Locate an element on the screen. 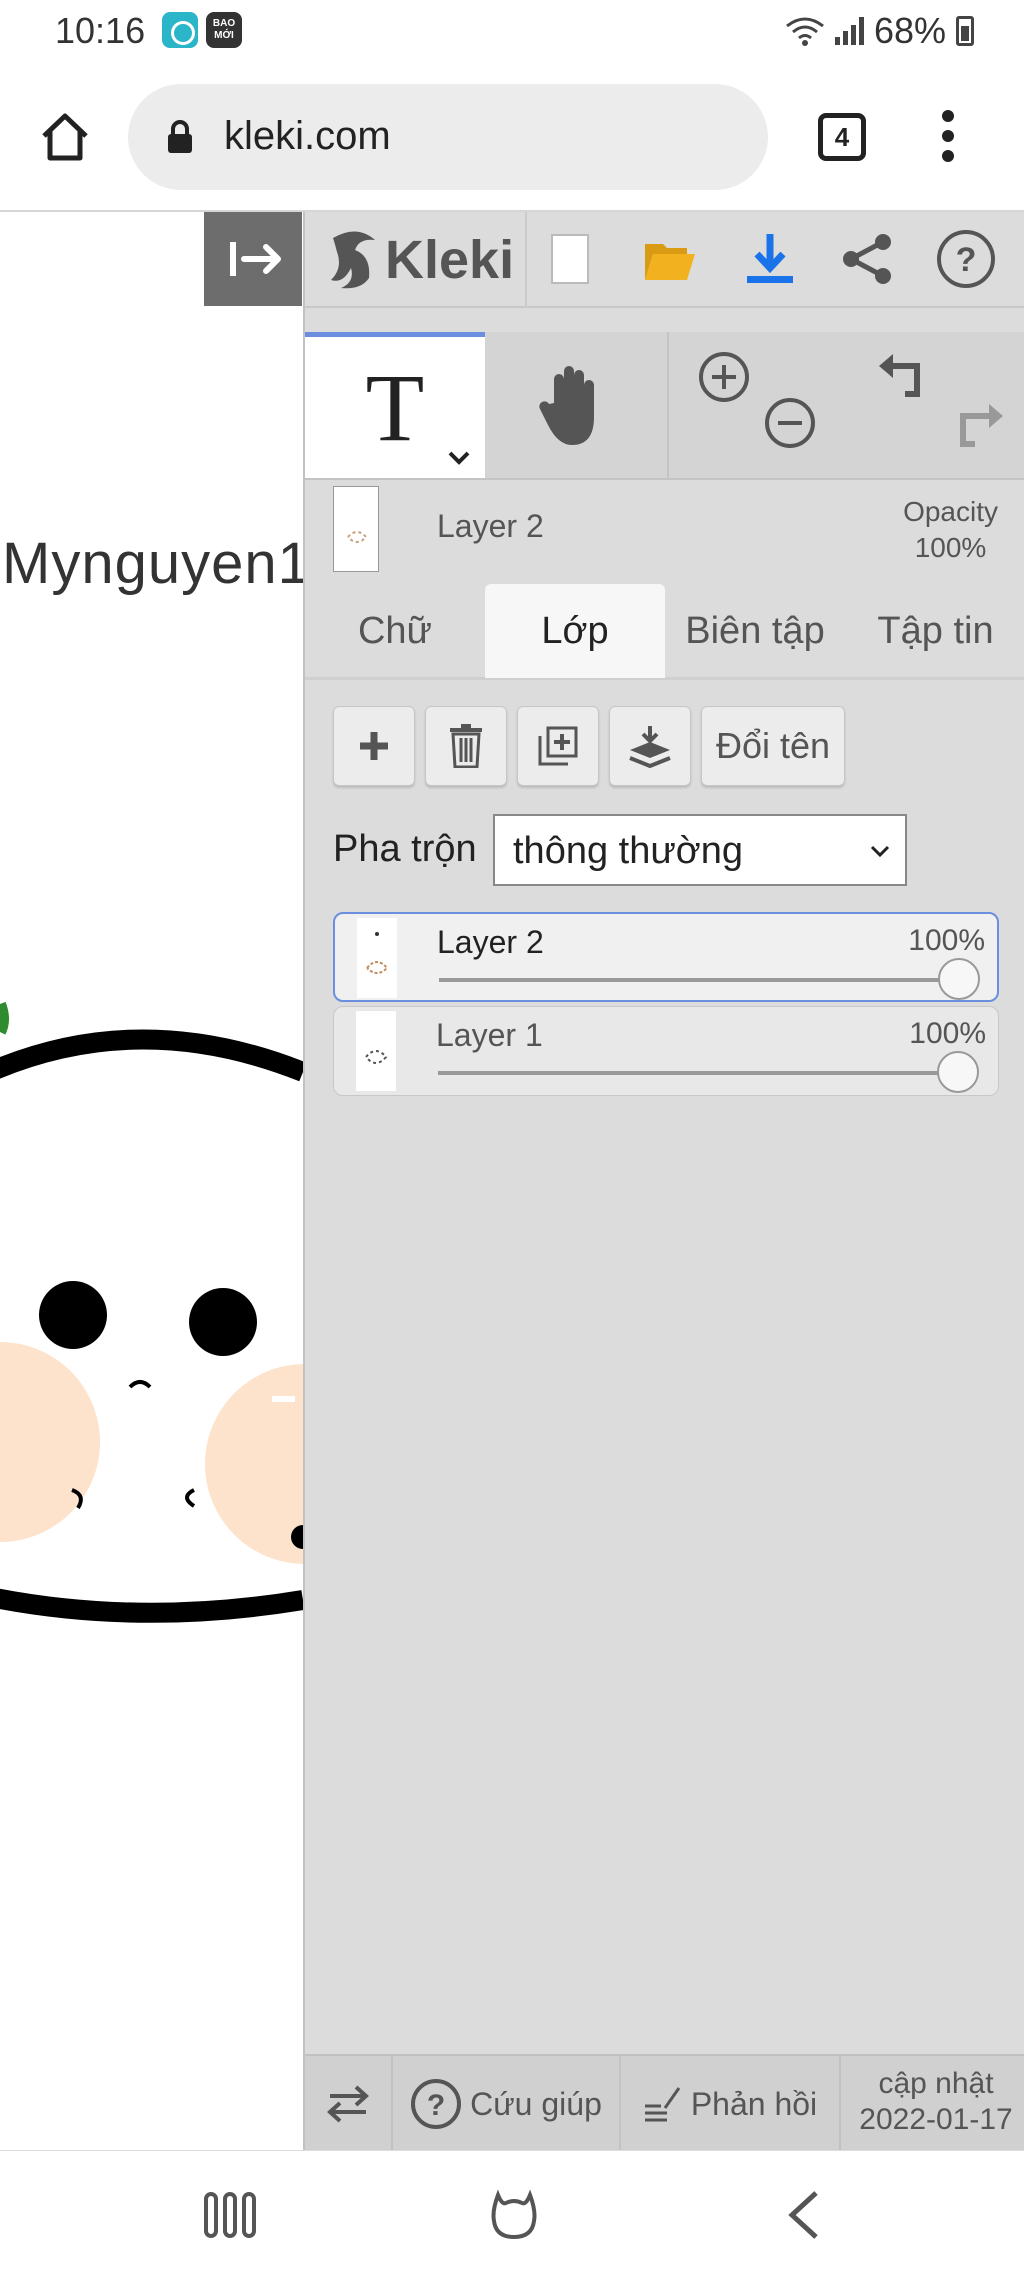 Image resolution: width=1024 pixels, height=2276 pixels. merge-down-button is located at coordinates (650, 746).